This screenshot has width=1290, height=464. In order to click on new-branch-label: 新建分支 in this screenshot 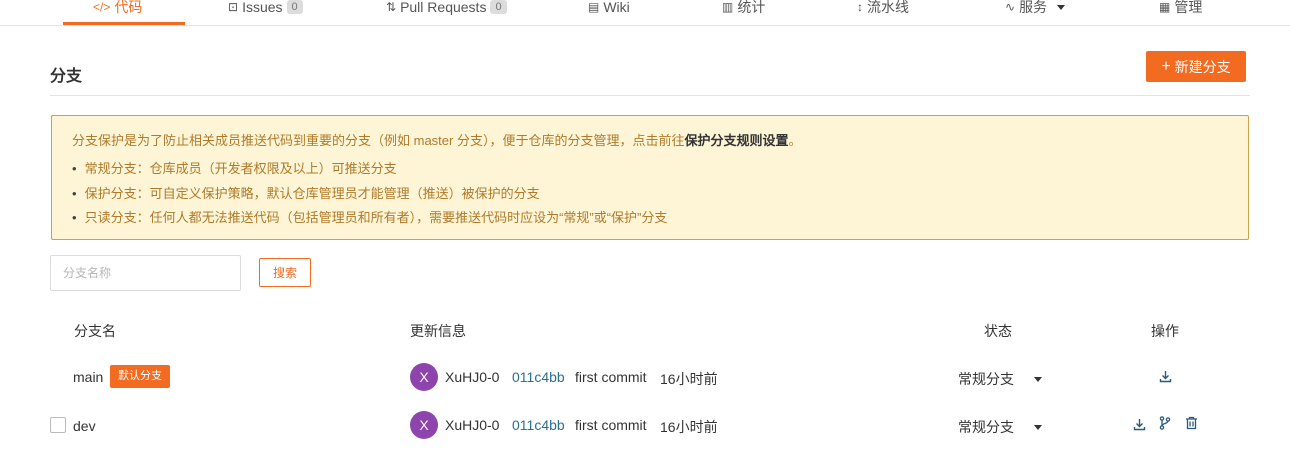, I will do `click(1202, 66)`.